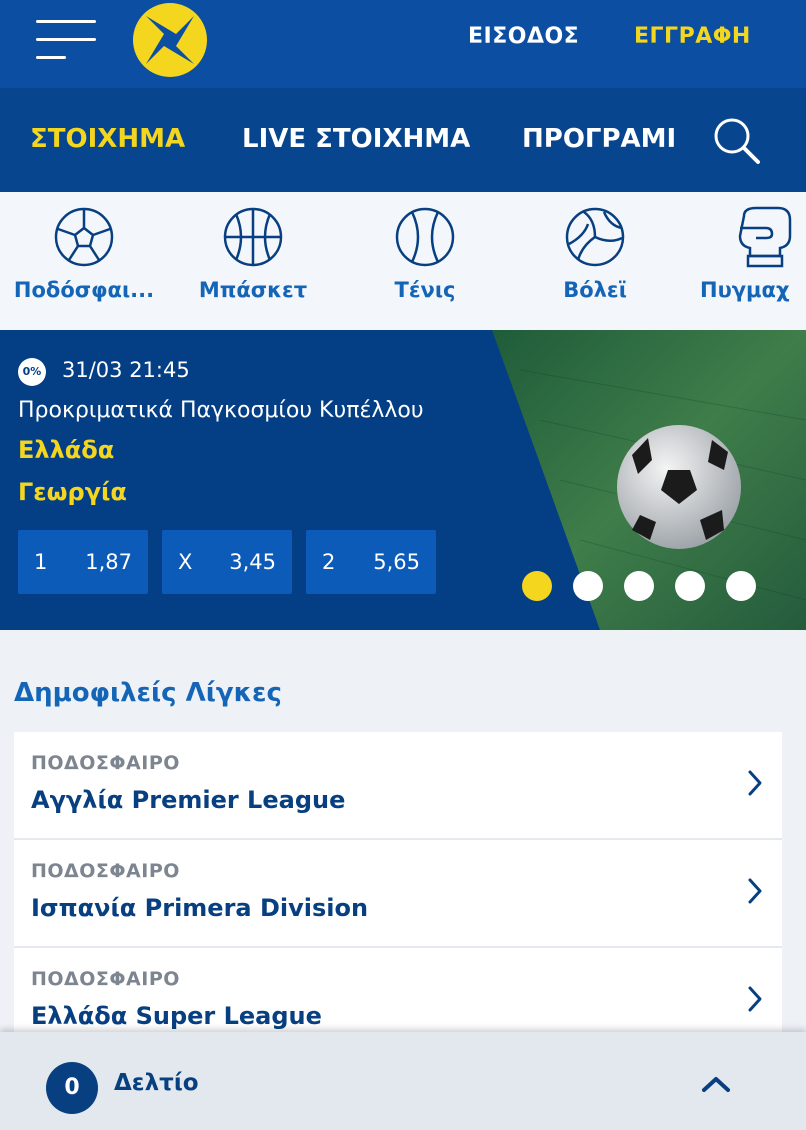  What do you see at coordinates (692, 36) in the screenshot?
I see `register-link: ΕΓΓΡΑΦΗ` at bounding box center [692, 36].